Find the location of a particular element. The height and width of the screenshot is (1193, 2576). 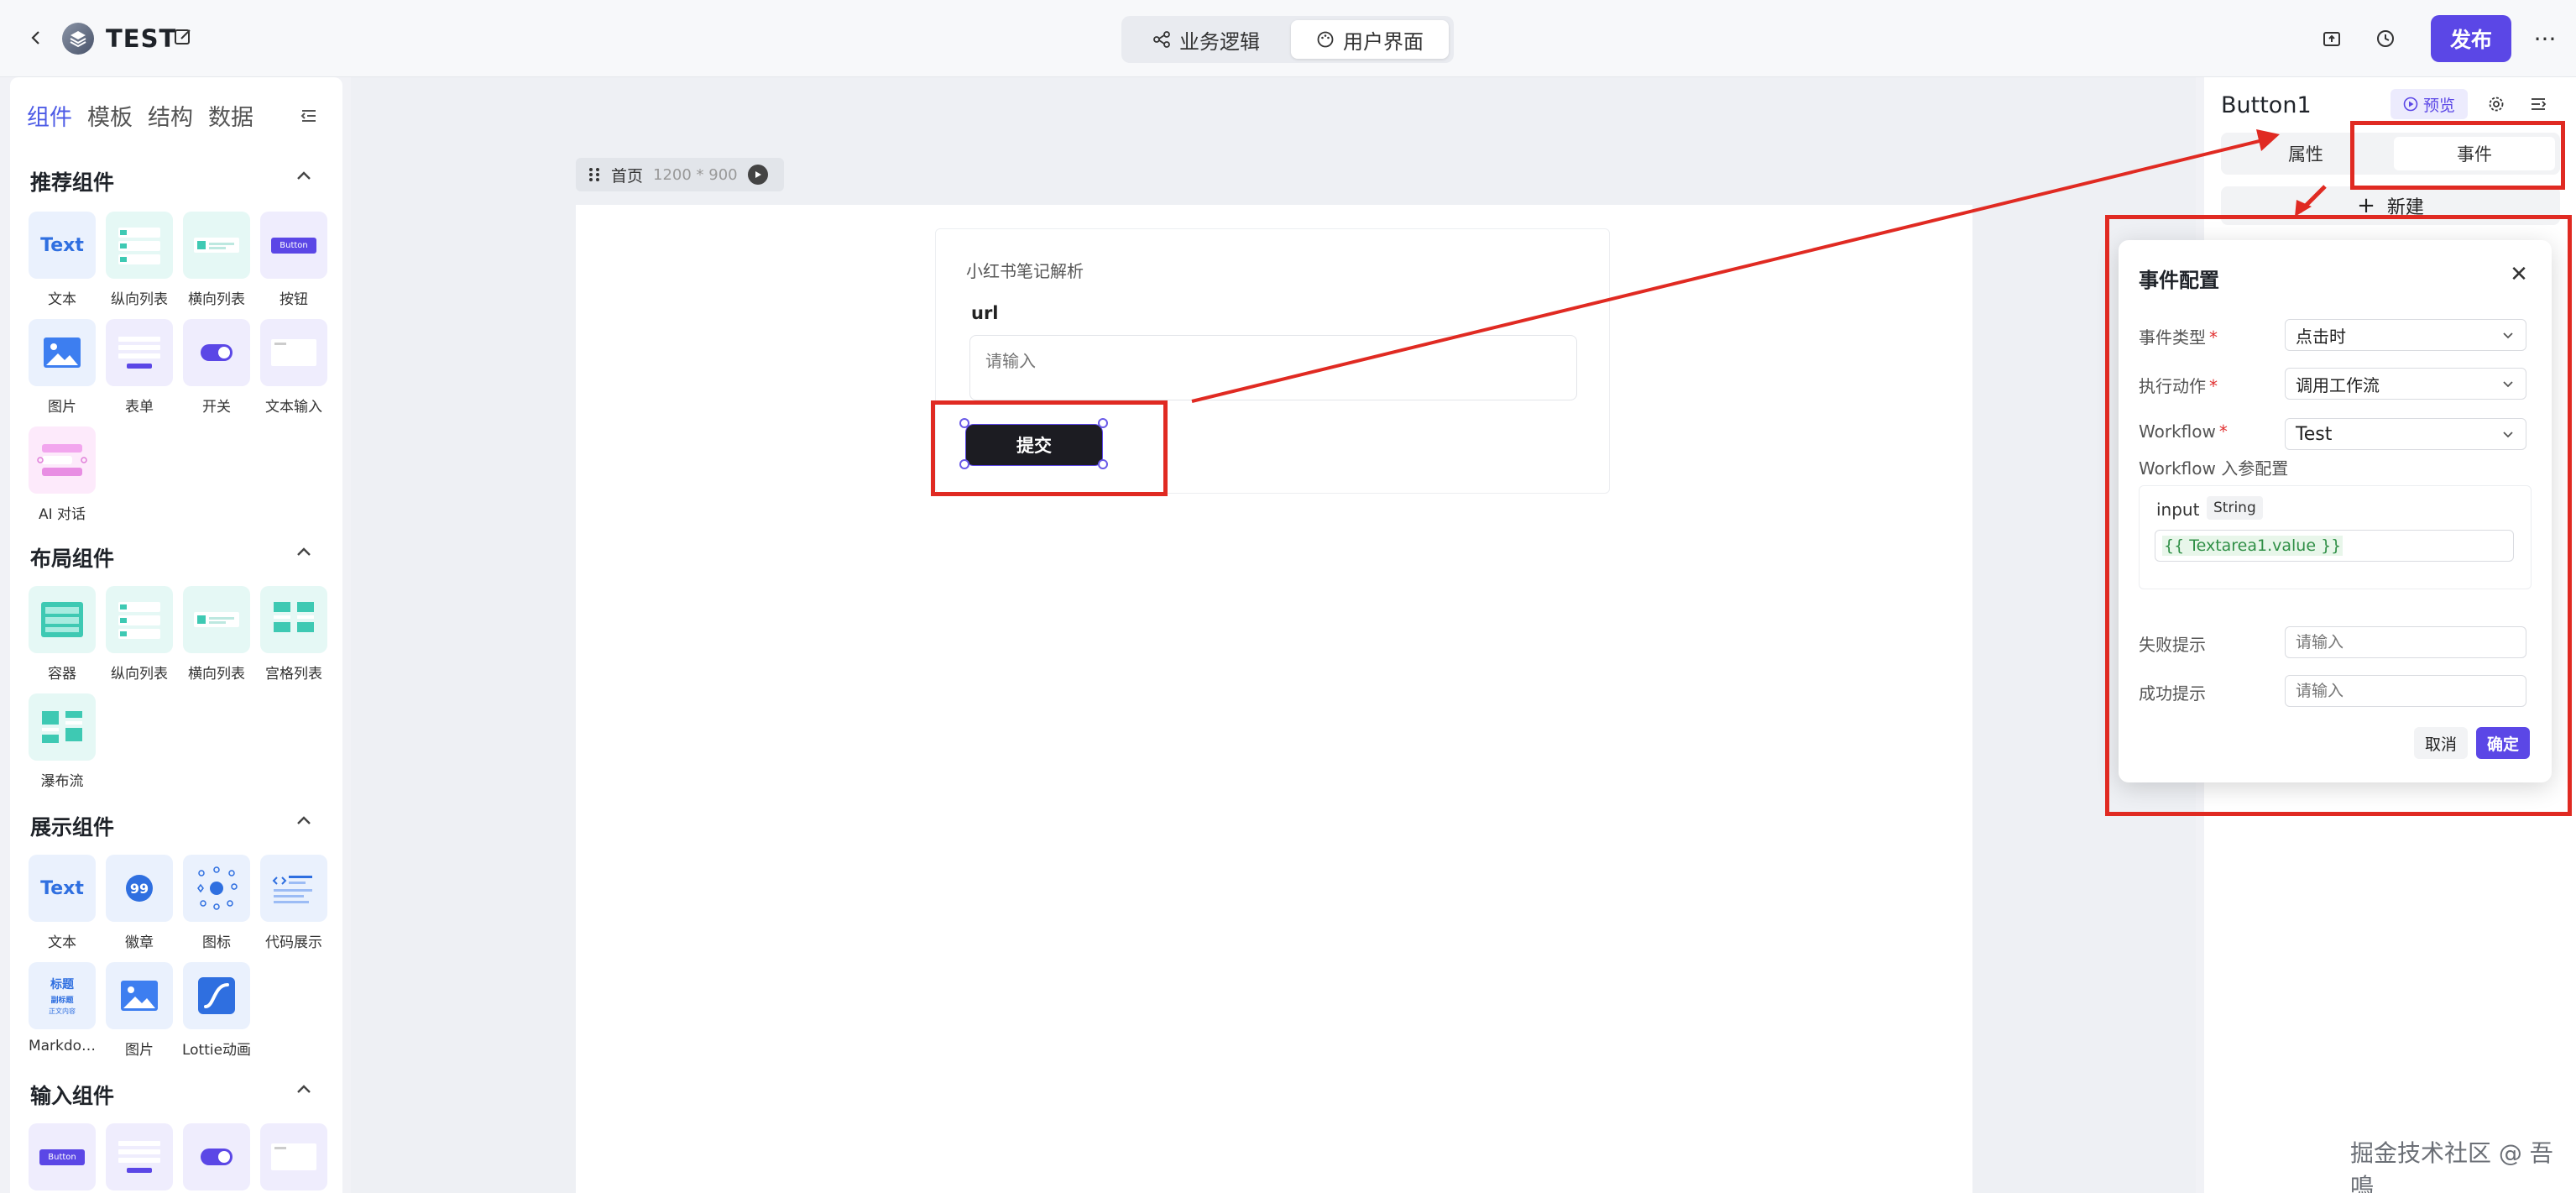

more-options-icon: ··· is located at coordinates (2545, 38).